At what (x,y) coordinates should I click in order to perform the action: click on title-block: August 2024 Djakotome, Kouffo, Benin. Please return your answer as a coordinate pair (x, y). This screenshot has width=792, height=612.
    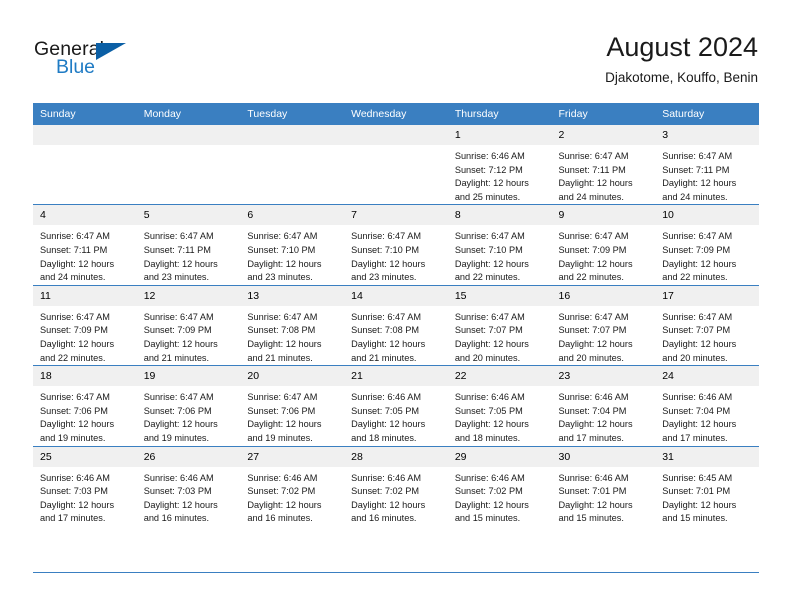
    Looking at the image, I should click on (681, 59).